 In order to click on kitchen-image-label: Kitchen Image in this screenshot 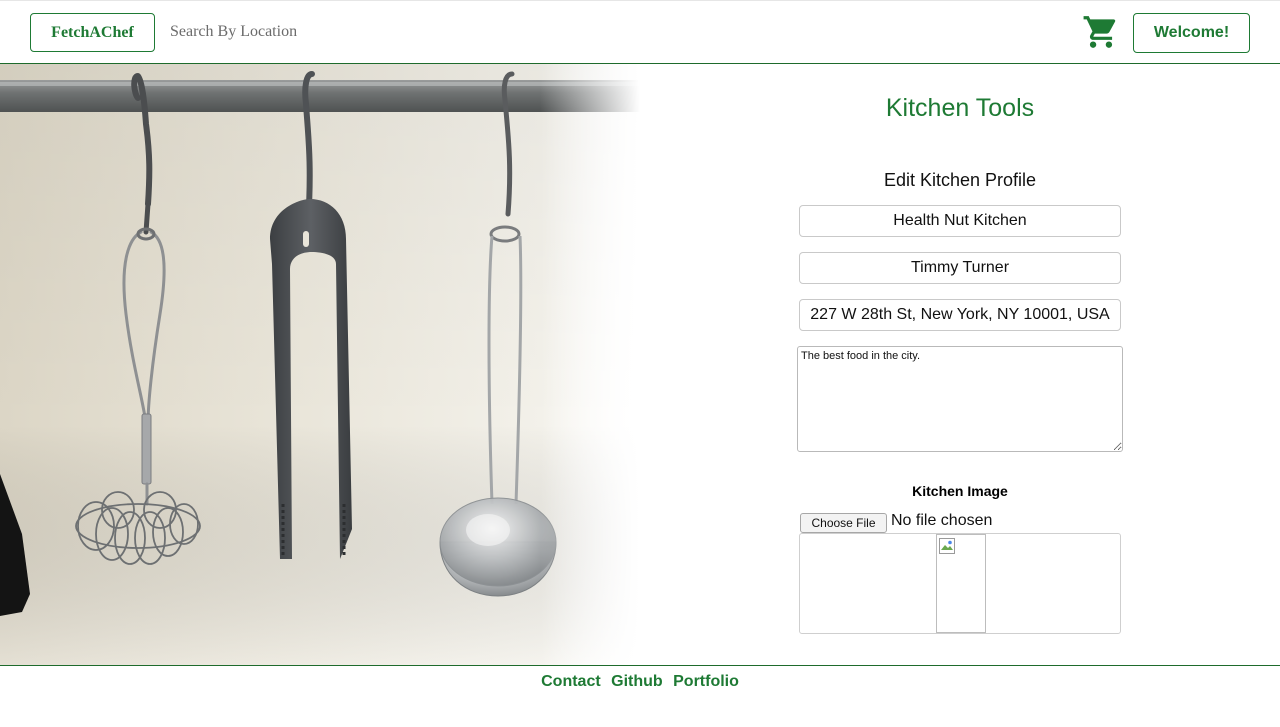, I will do `click(960, 491)`.